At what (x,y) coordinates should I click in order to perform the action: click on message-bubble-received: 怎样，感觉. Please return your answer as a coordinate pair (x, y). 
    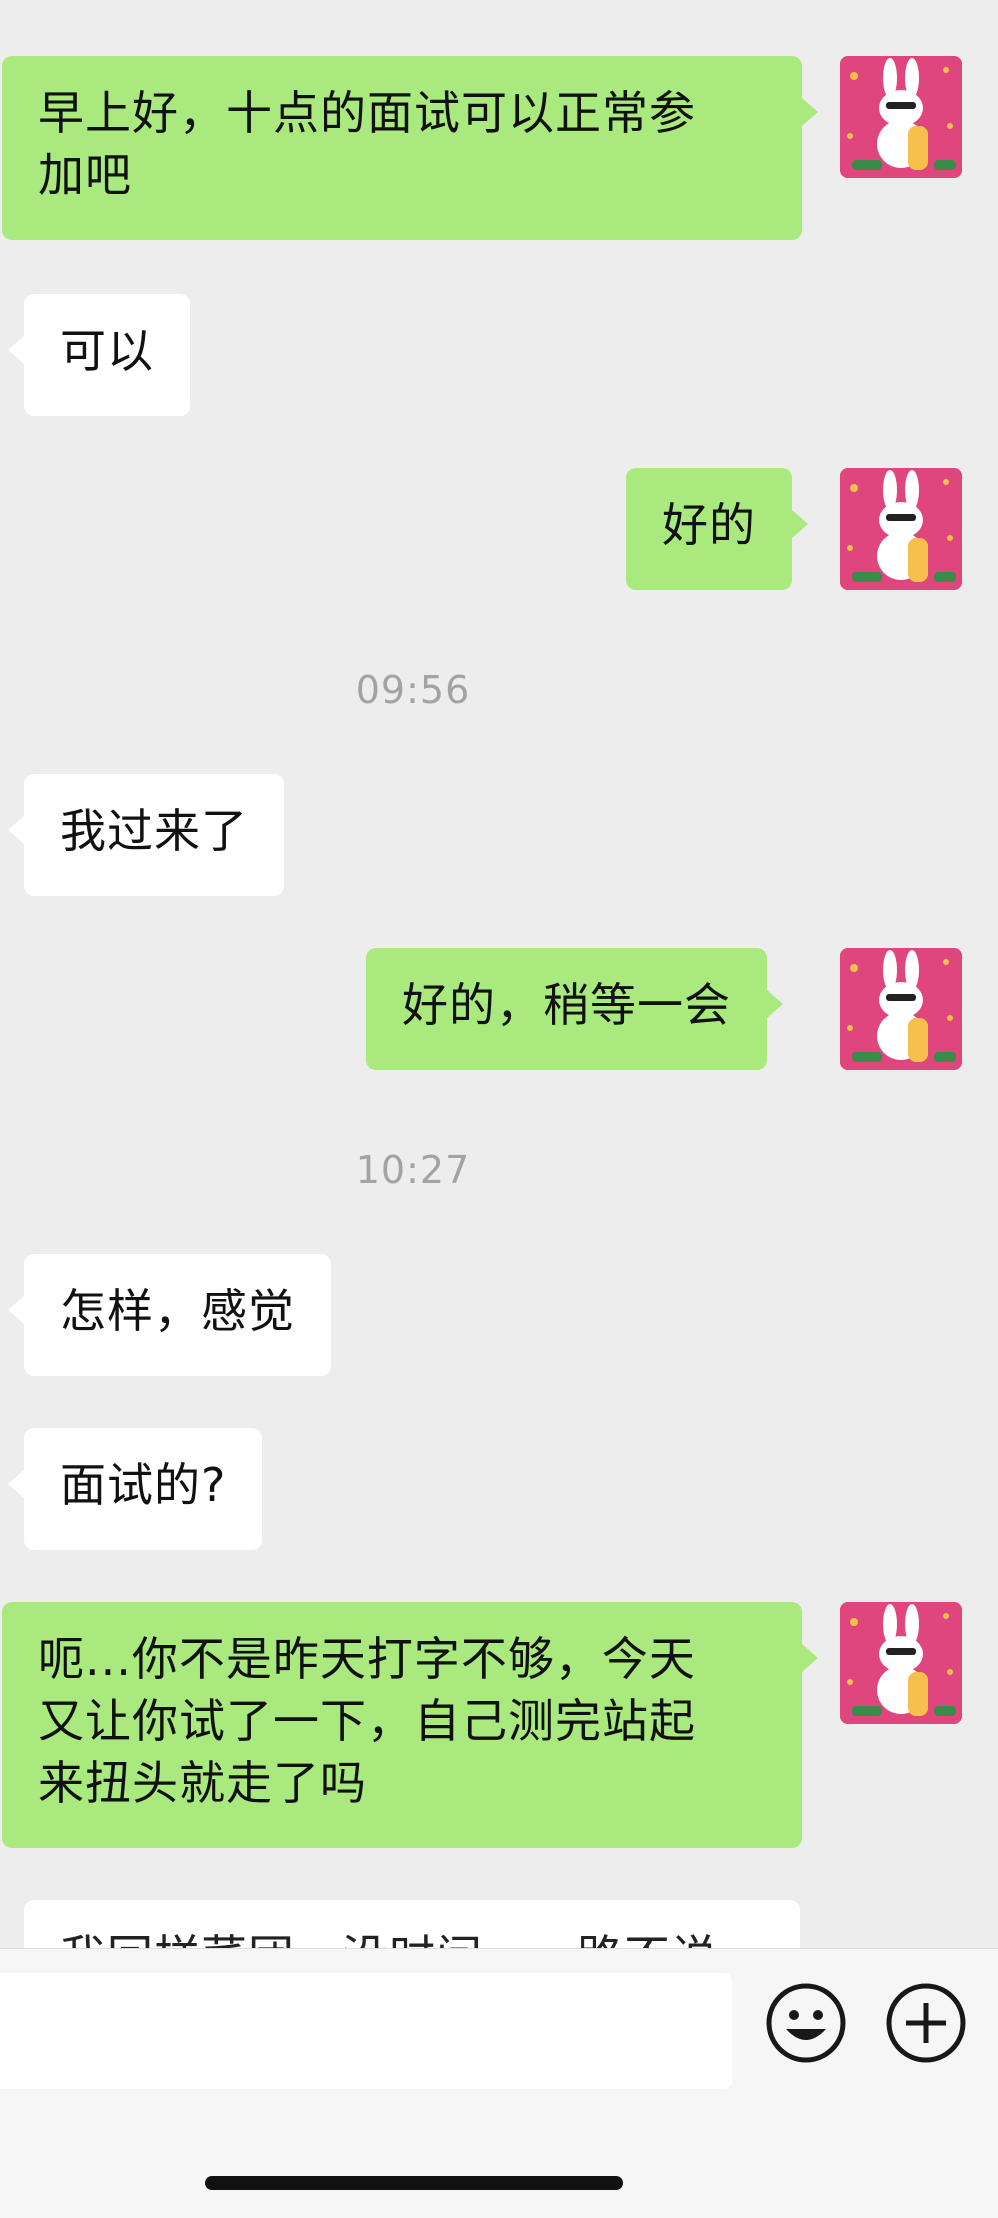
    Looking at the image, I should click on (169, 1315).